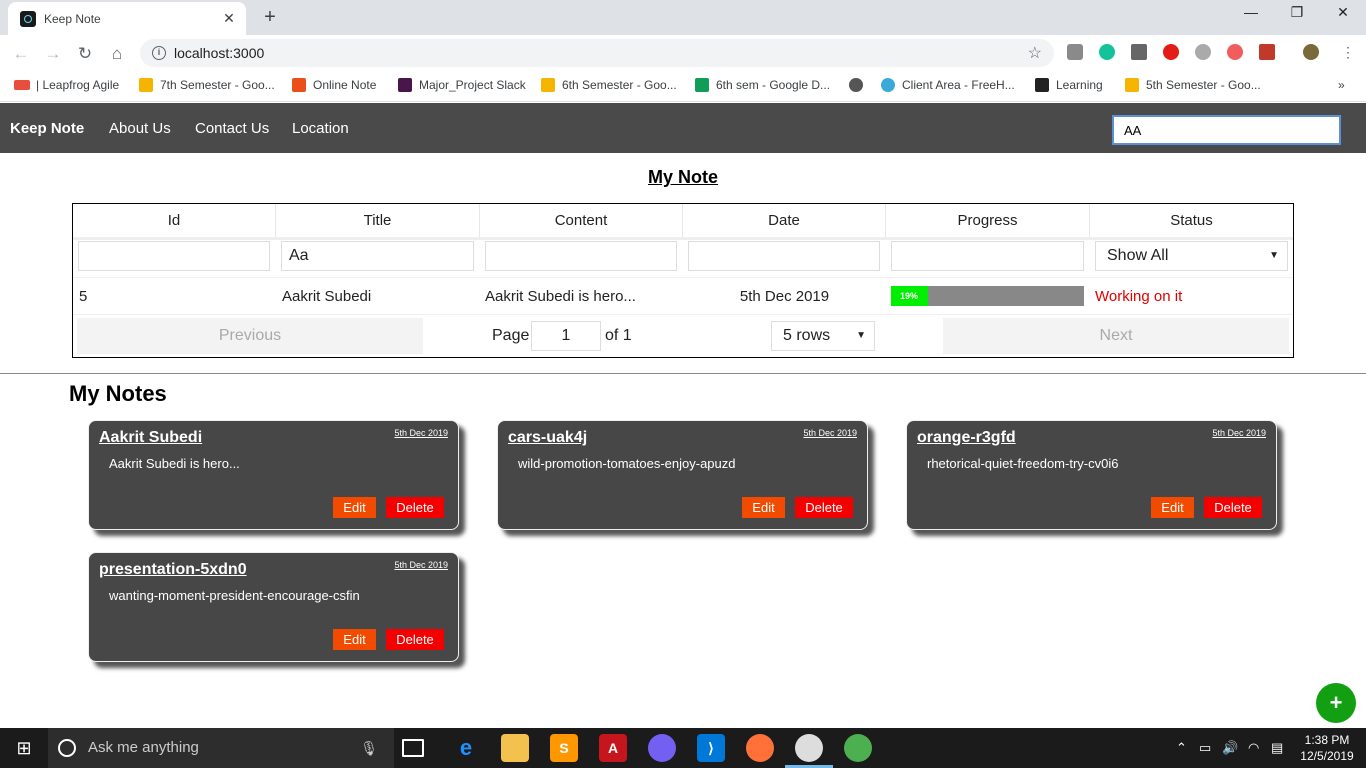  Describe the element at coordinates (1107, 52) in the screenshot. I see `grammarly-extension-icon` at that location.